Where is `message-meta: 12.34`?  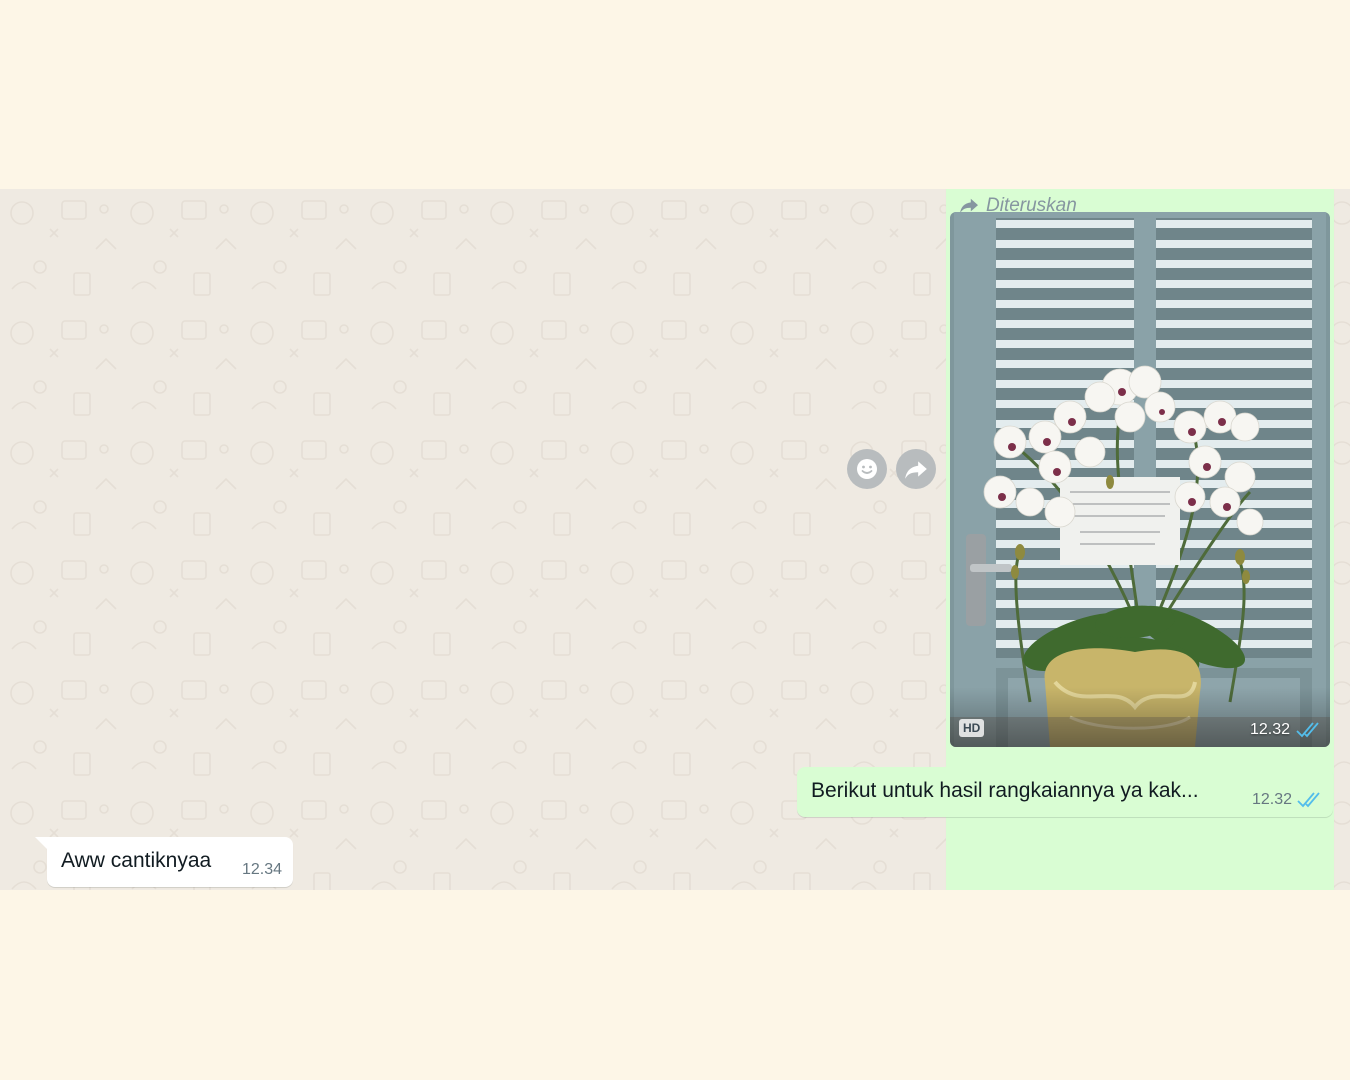
message-meta: 12.34 is located at coordinates (262, 870).